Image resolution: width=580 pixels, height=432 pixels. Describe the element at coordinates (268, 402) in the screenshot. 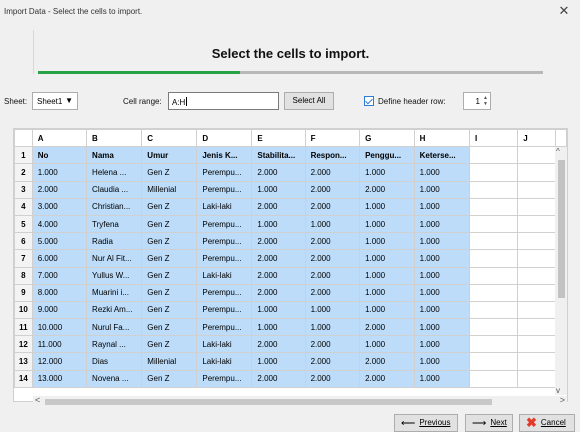

I see `horizontal-scroll-thumb` at that location.